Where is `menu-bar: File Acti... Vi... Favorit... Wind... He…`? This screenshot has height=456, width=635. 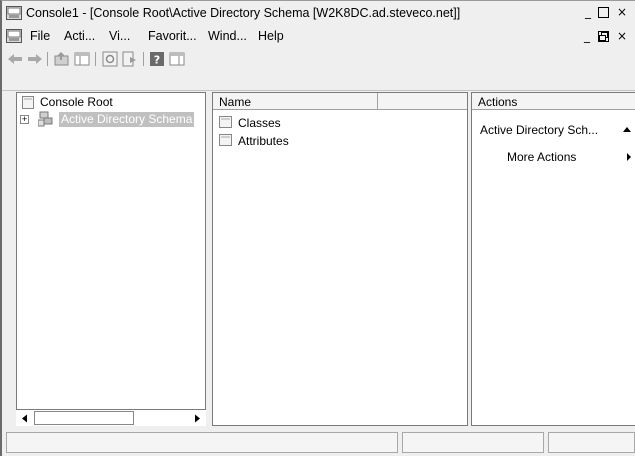 menu-bar: File Acti... Vi... Favorit... Wind... He… is located at coordinates (318, 36).